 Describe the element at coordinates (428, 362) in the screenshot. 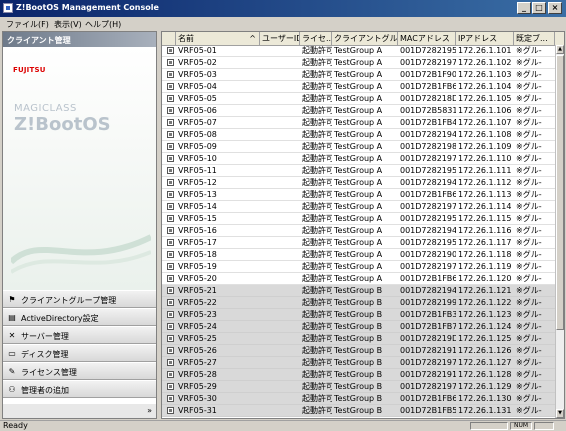

I see `cell-mac-address: 001D7282197C` at that location.